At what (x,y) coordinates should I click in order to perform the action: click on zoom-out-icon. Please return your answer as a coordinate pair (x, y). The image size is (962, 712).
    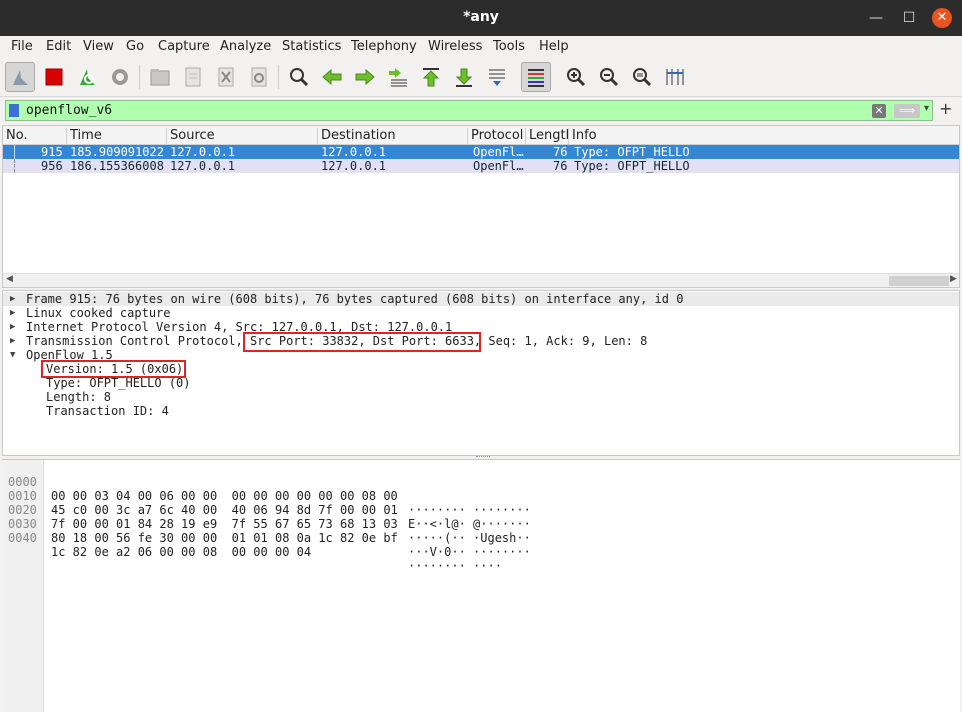
    Looking at the image, I should click on (609, 77).